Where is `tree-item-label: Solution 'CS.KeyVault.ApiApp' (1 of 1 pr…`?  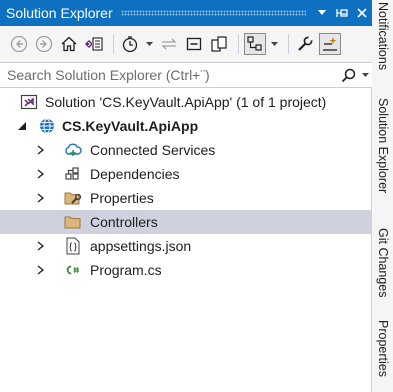
tree-item-label: Solution 'CS.KeyVault.ApiApp' (1 of 1 pr… is located at coordinates (186, 102).